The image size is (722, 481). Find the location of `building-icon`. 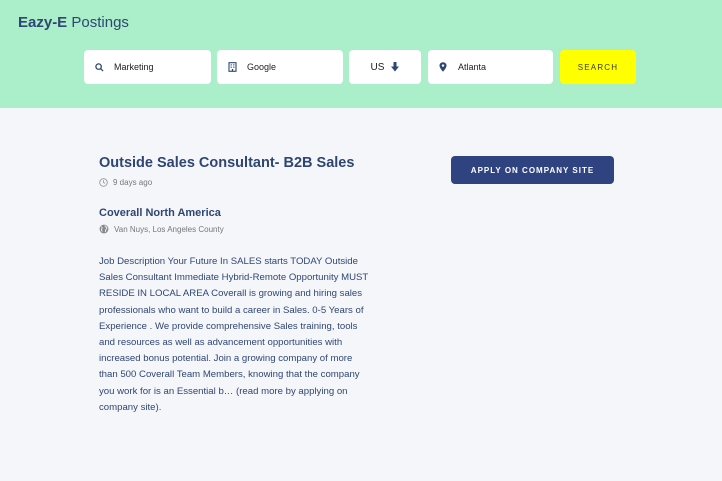

building-icon is located at coordinates (232, 67).